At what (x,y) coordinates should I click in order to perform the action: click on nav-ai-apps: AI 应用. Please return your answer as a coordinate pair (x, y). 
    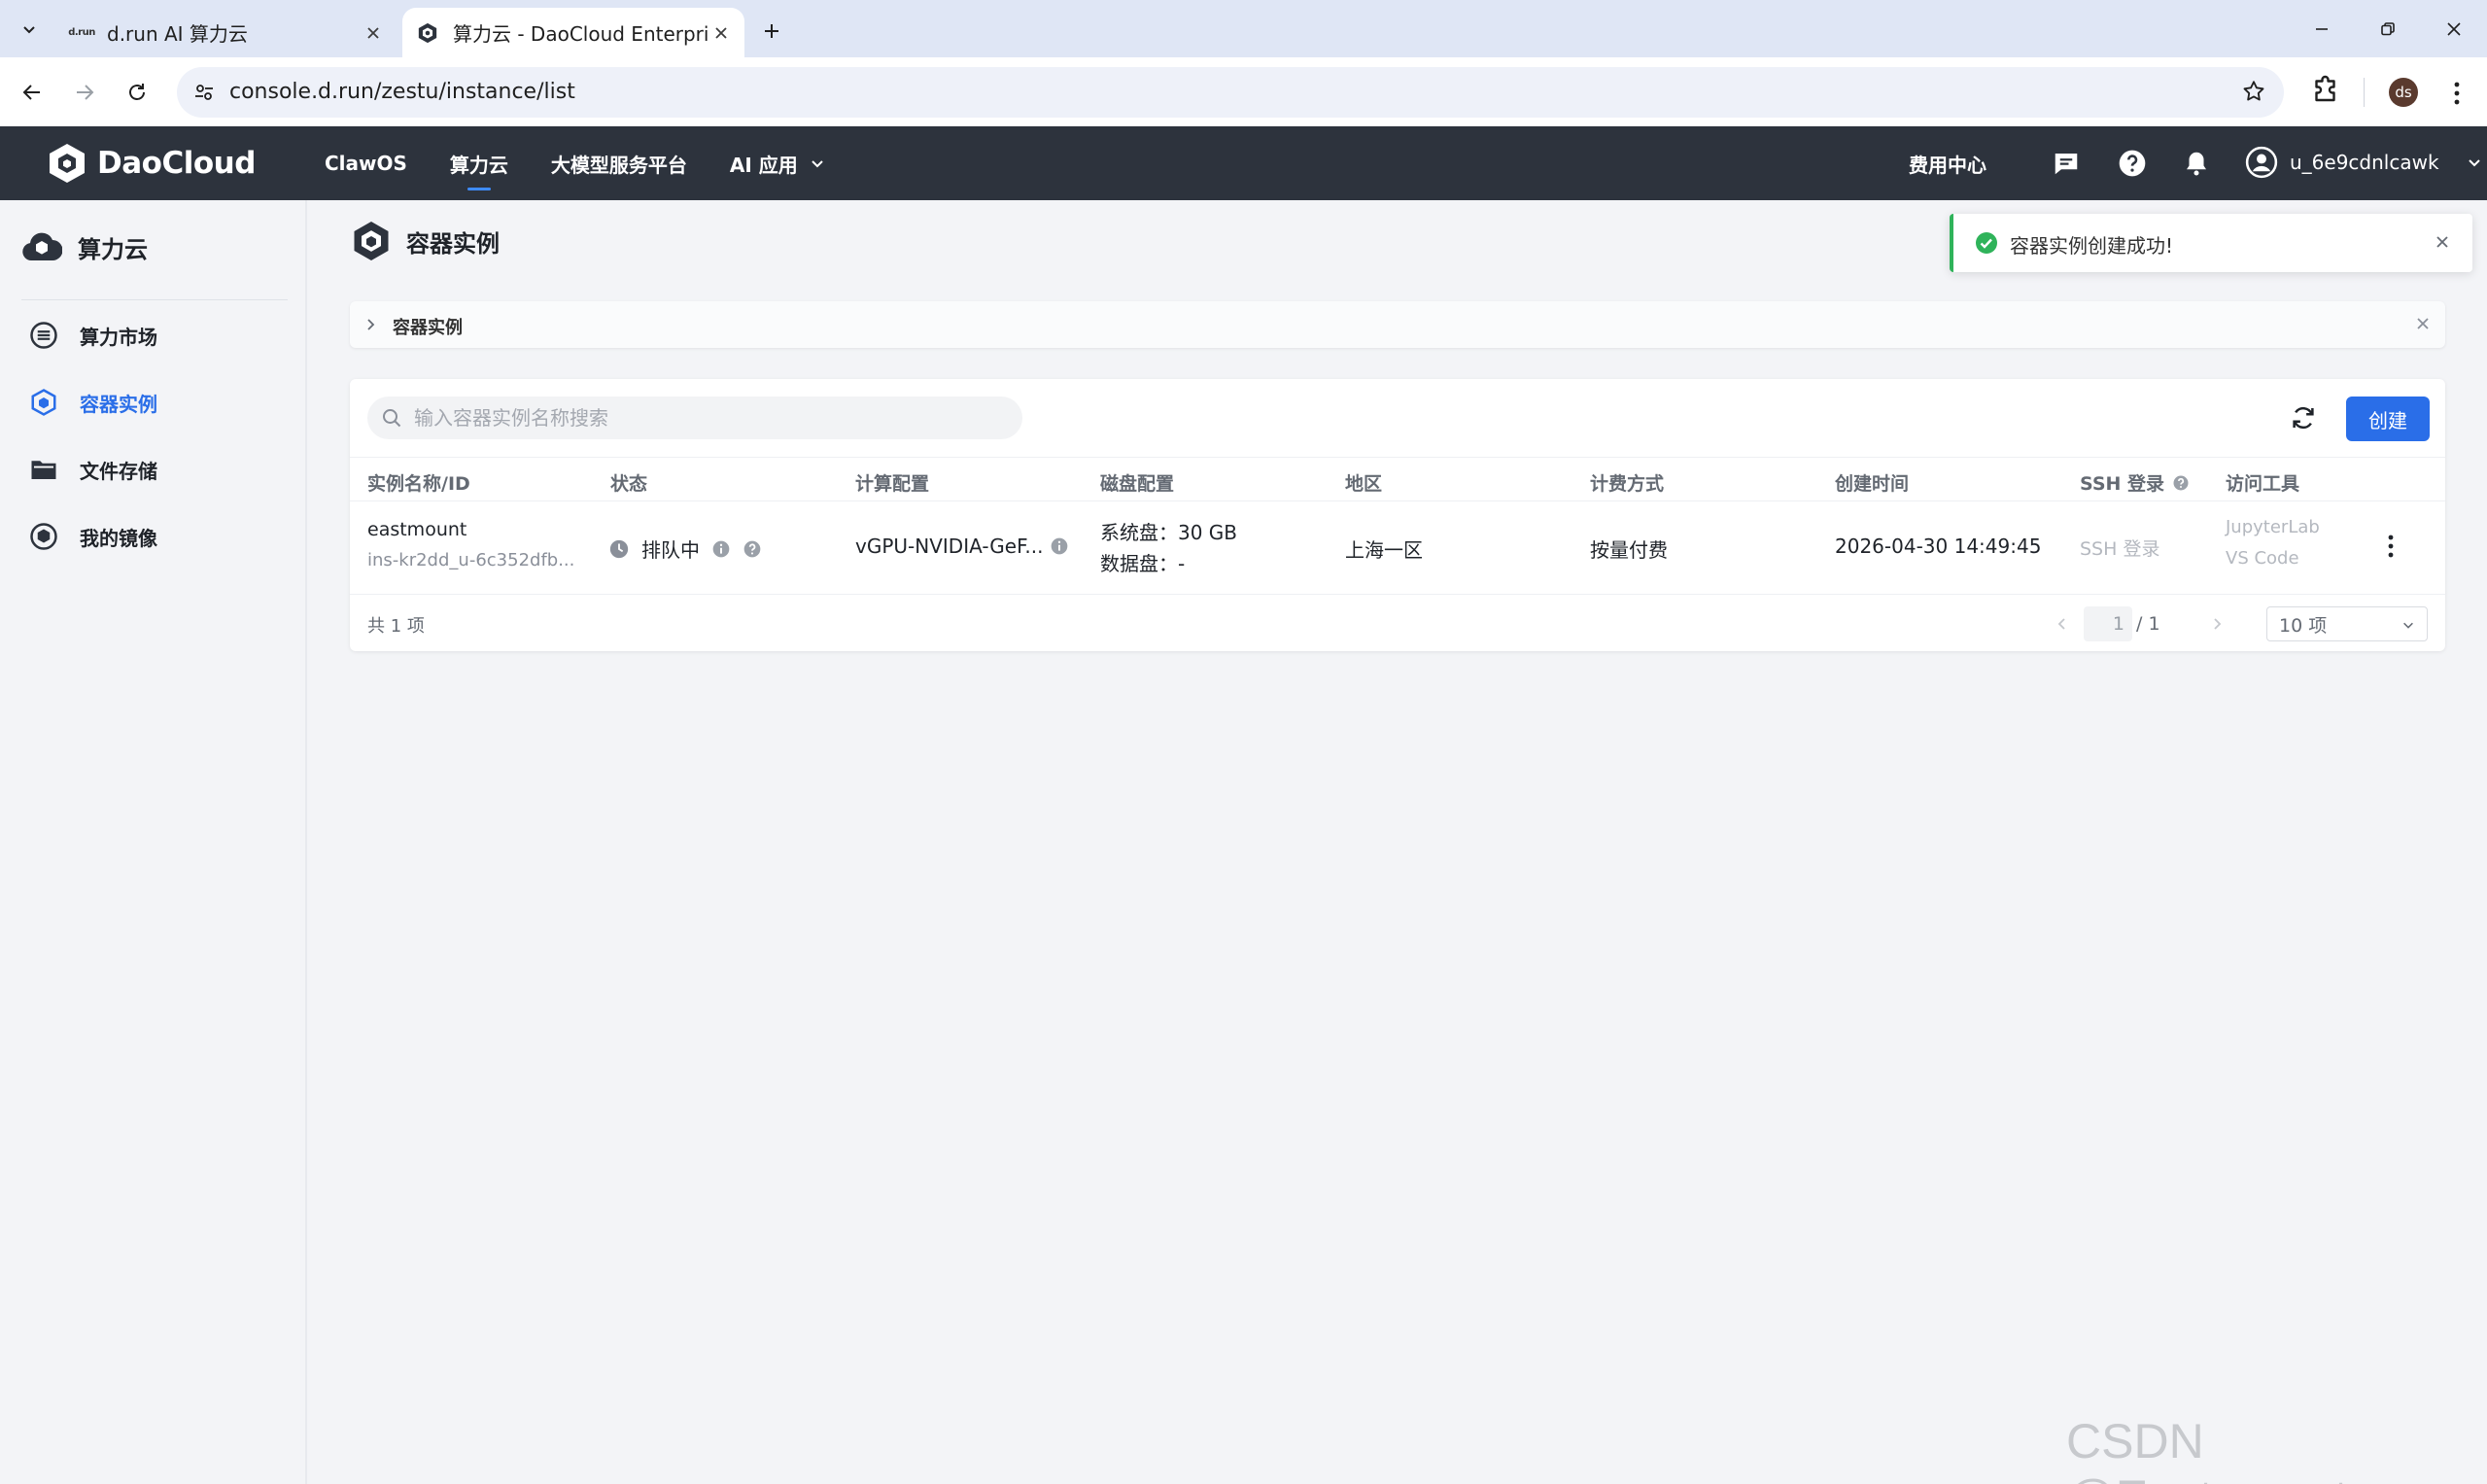
    Looking at the image, I should click on (777, 163).